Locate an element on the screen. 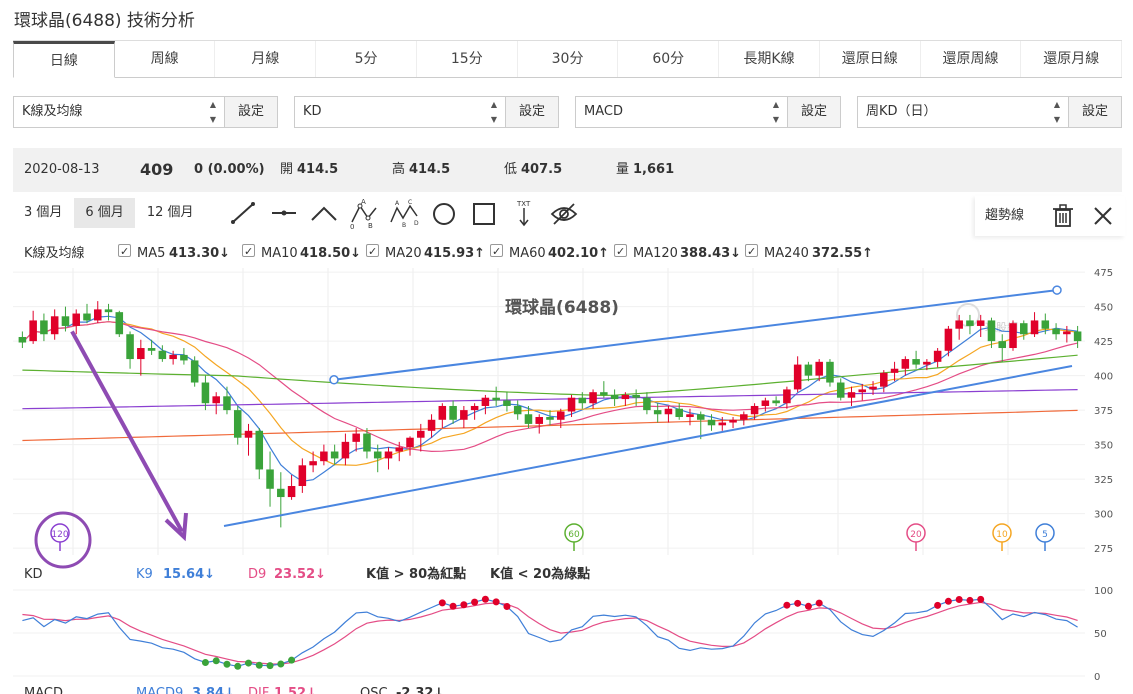 Image resolution: width=1133 pixels, height=694 pixels. kd-title: KD is located at coordinates (33, 574).